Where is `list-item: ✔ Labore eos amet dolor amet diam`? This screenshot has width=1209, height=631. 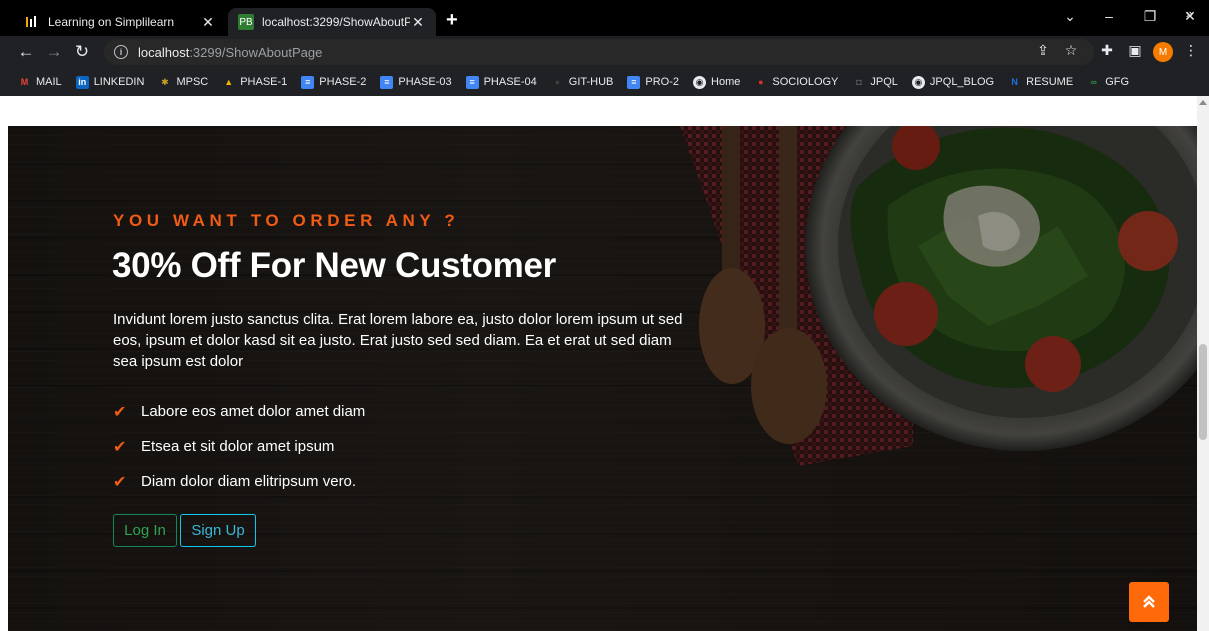
list-item: ✔ Labore eos amet dolor amet diam is located at coordinates (239, 411).